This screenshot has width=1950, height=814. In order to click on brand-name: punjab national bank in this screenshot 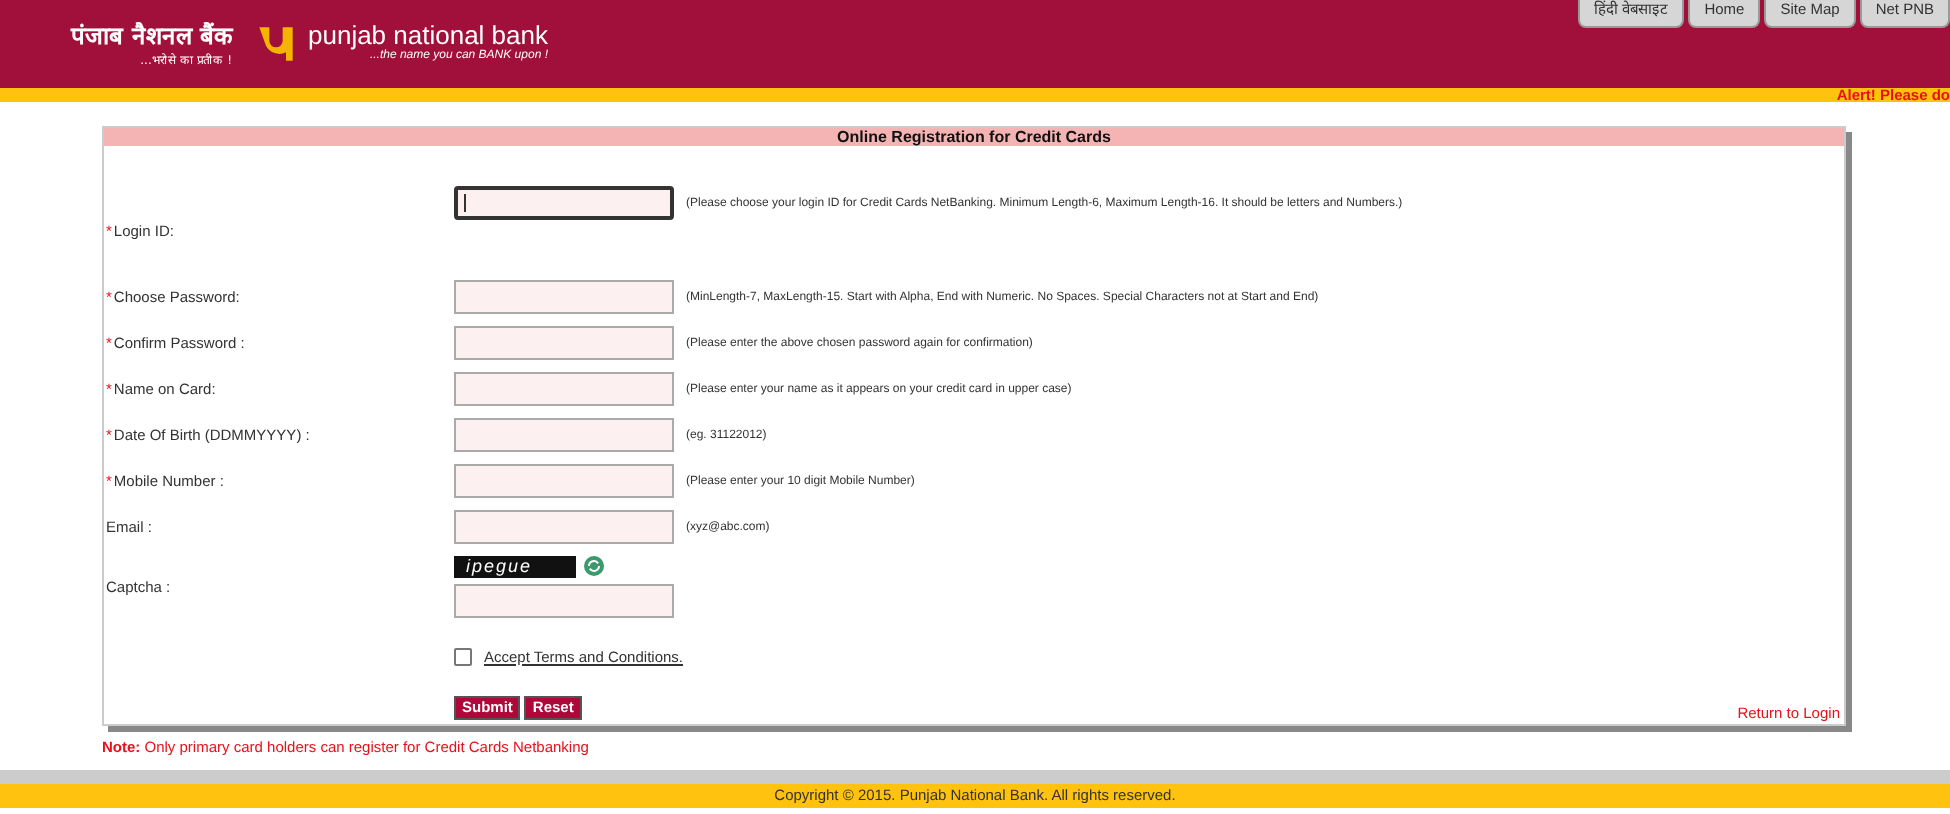, I will do `click(428, 35)`.